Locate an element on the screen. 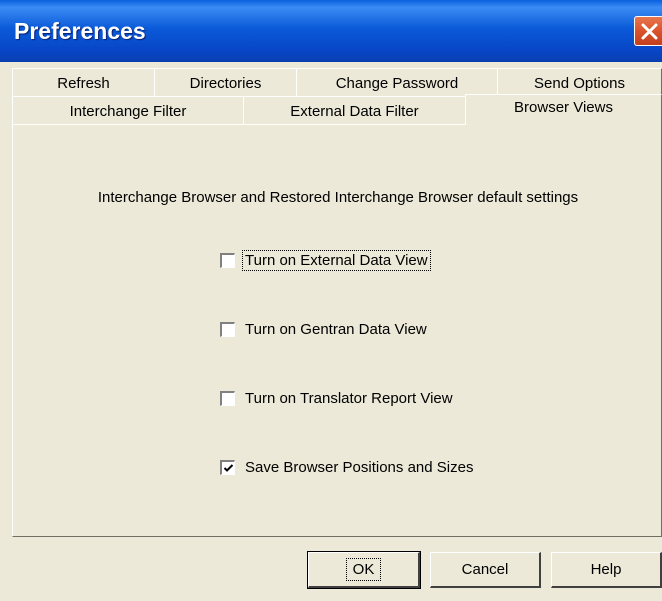 This screenshot has width=662, height=601. close-button is located at coordinates (648, 31).